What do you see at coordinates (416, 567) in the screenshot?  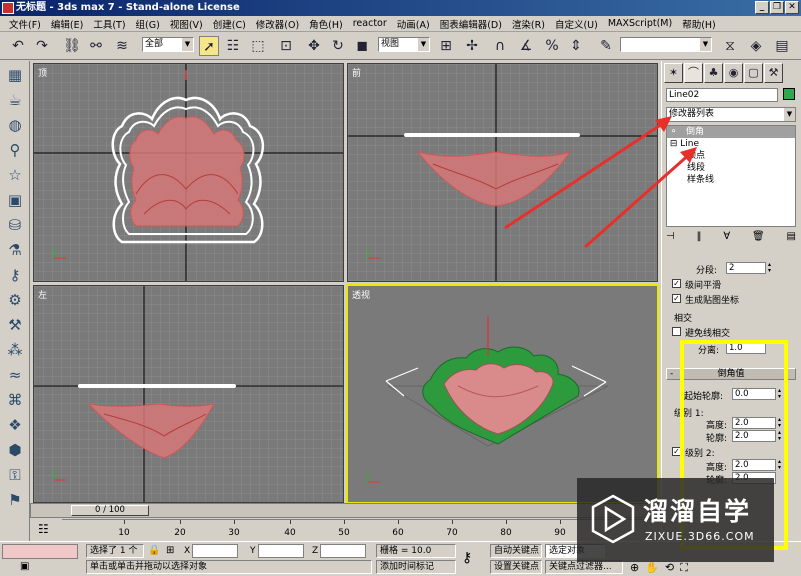 I see `add-time-tag: 添加时间标记` at bounding box center [416, 567].